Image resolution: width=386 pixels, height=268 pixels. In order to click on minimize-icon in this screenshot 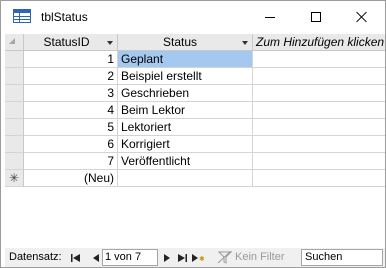, I will do `click(270, 17)`.